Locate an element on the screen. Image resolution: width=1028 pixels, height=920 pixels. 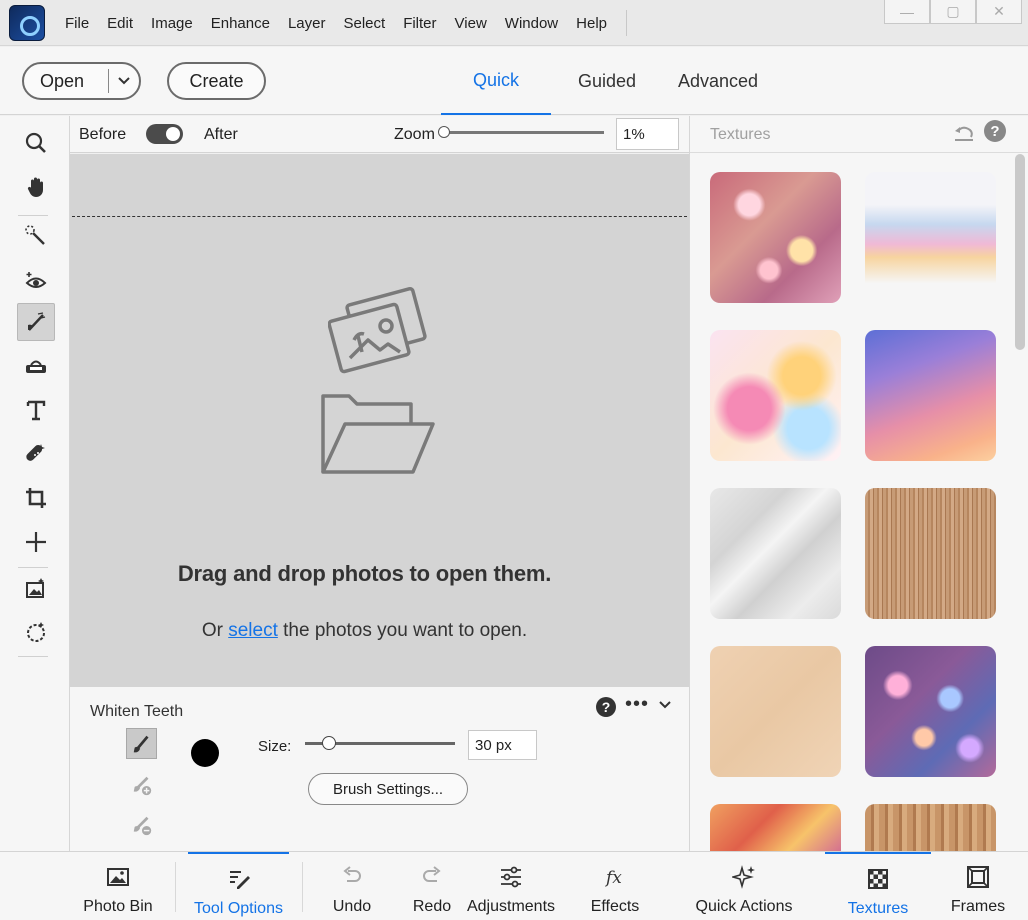
adjustments-label: Adjustments is located at coordinates (511, 906).